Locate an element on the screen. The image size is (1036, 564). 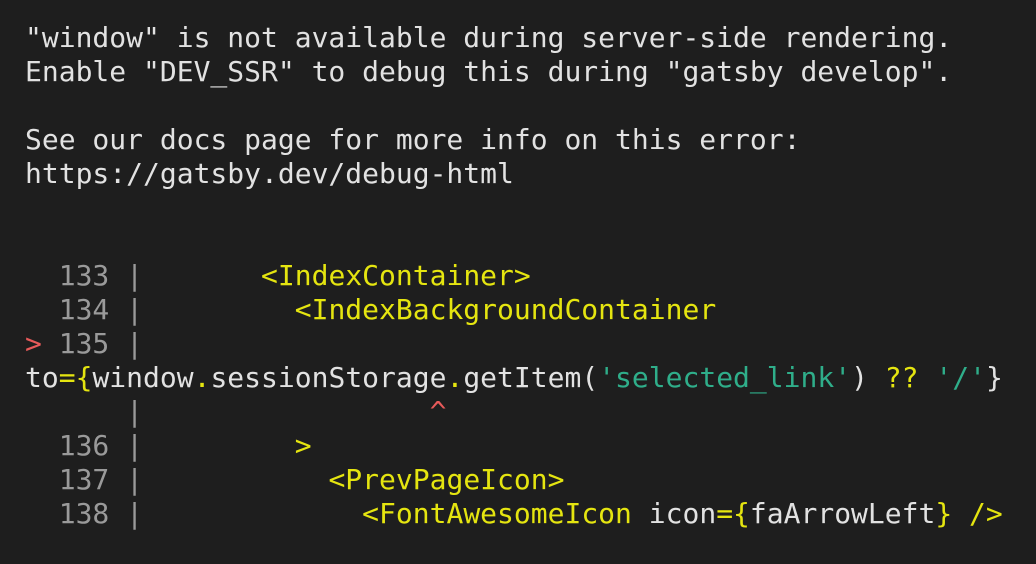
caret-line: | ^ is located at coordinates (235, 412).